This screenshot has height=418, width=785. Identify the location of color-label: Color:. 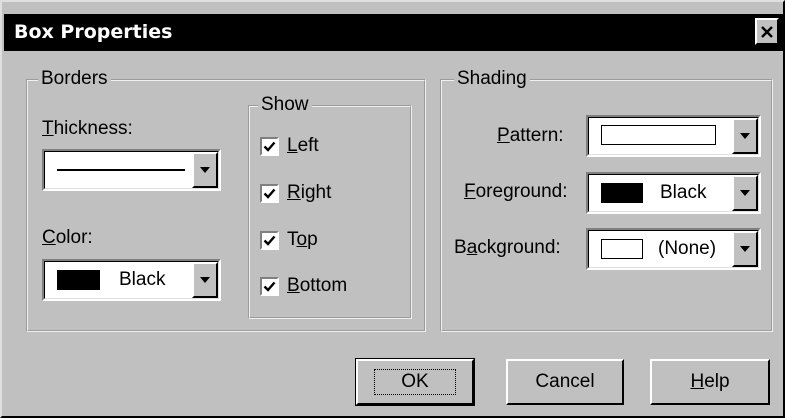
(67, 237).